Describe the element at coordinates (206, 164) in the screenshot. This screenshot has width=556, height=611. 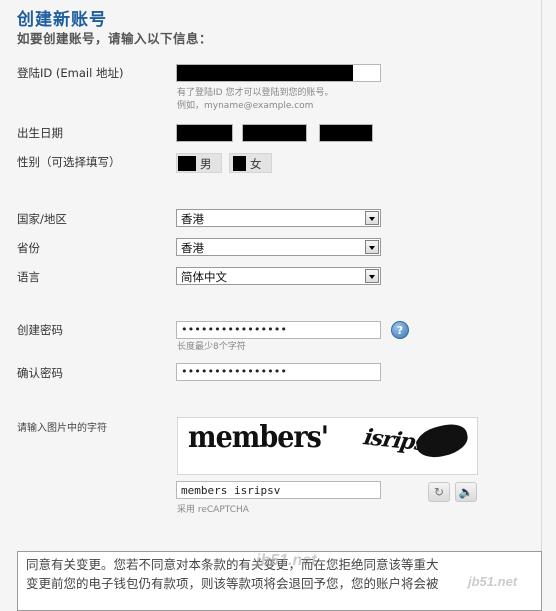
I see `gender-male-label: 男` at that location.